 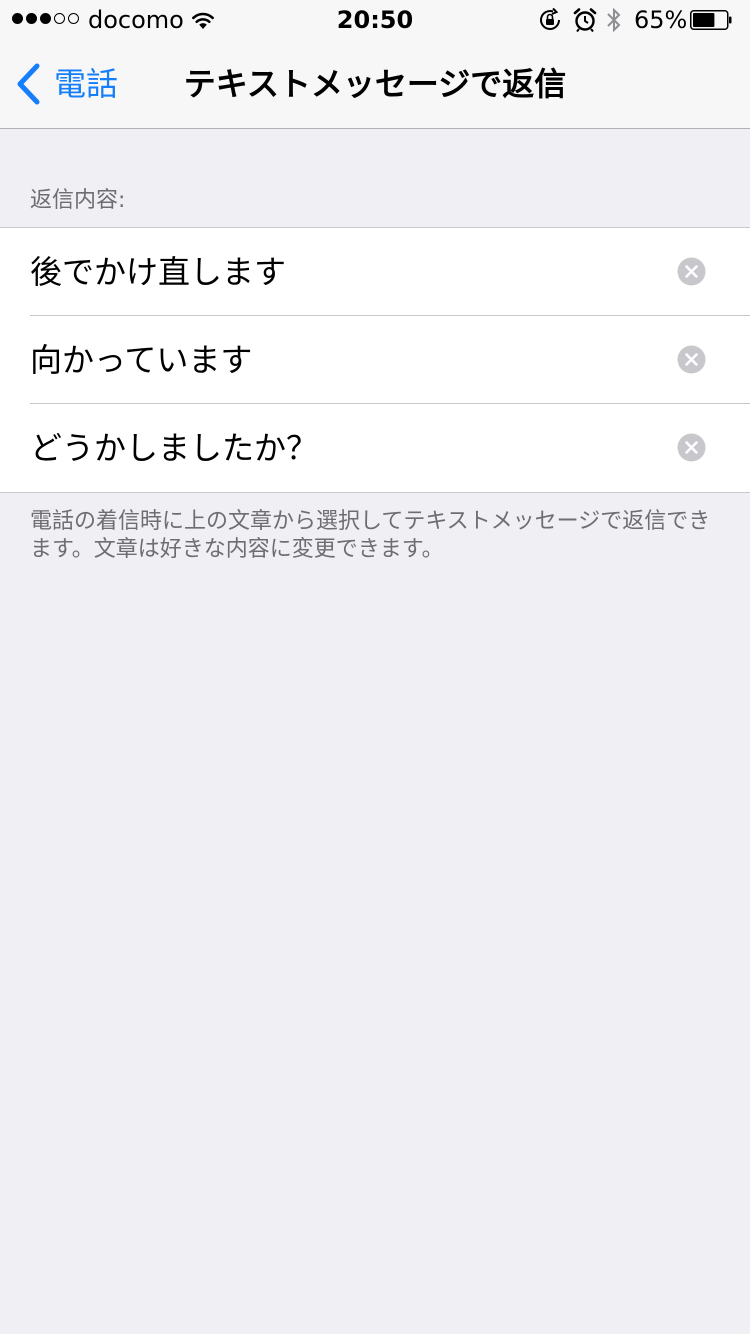 I want to click on top-bar: docomo 20:50 65% 電話 テキストメッセージで返信, so click(x=375, y=64).